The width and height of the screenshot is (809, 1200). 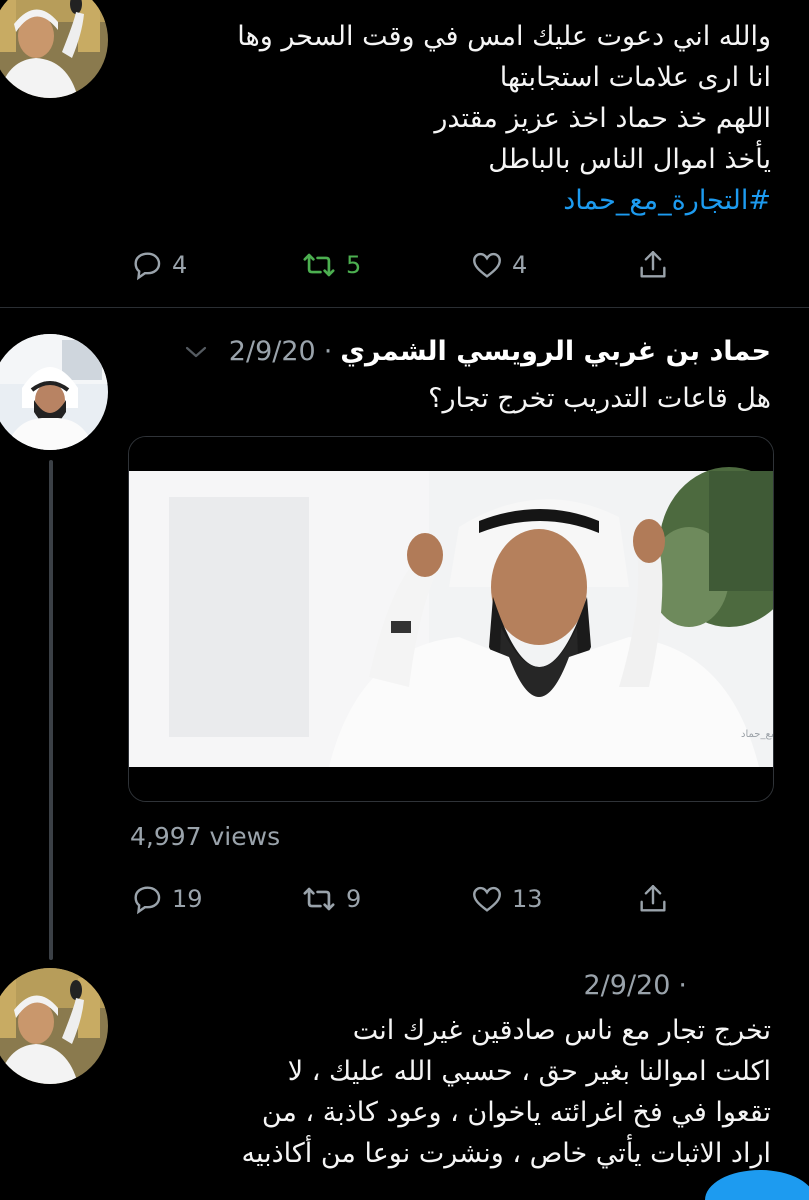 I want to click on tweet-text-line: والله اني دعوت عليك امس في وقت السحر وها, so click(x=504, y=36).